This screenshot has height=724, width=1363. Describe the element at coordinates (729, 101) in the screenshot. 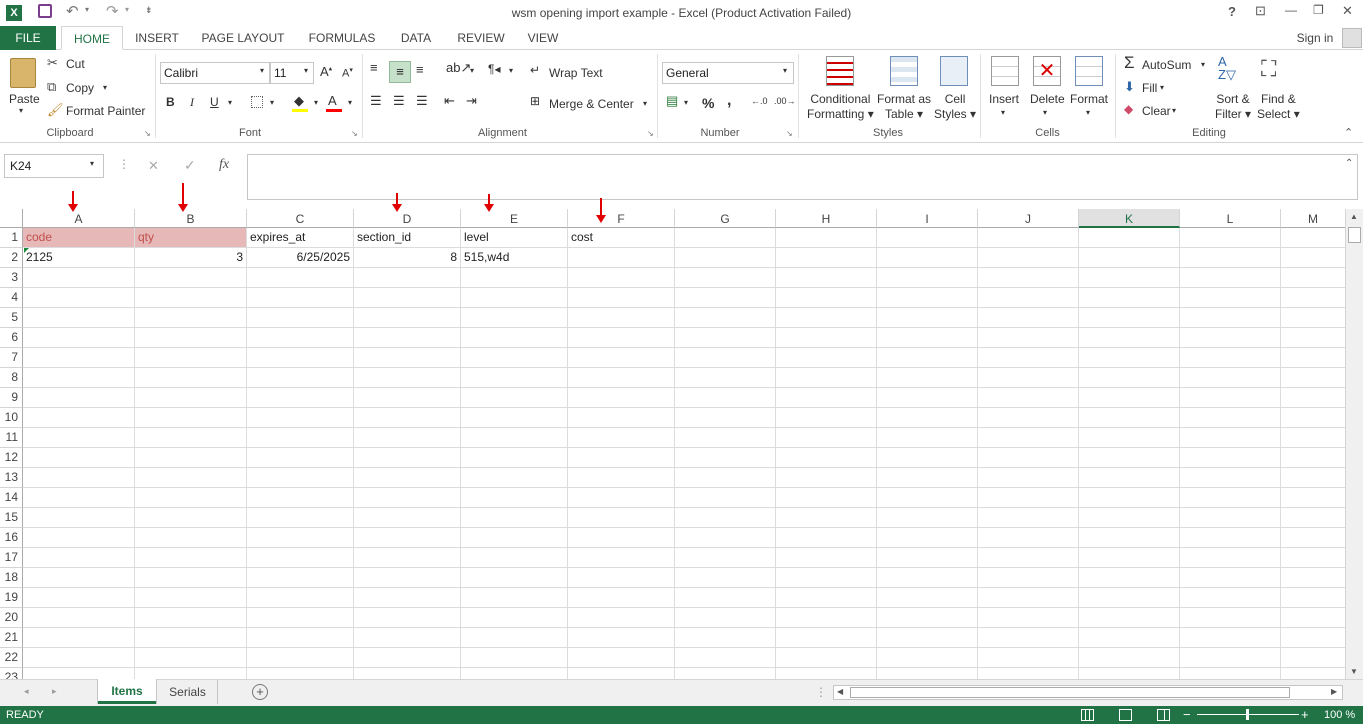

I see `comma-style-button: ,` at that location.